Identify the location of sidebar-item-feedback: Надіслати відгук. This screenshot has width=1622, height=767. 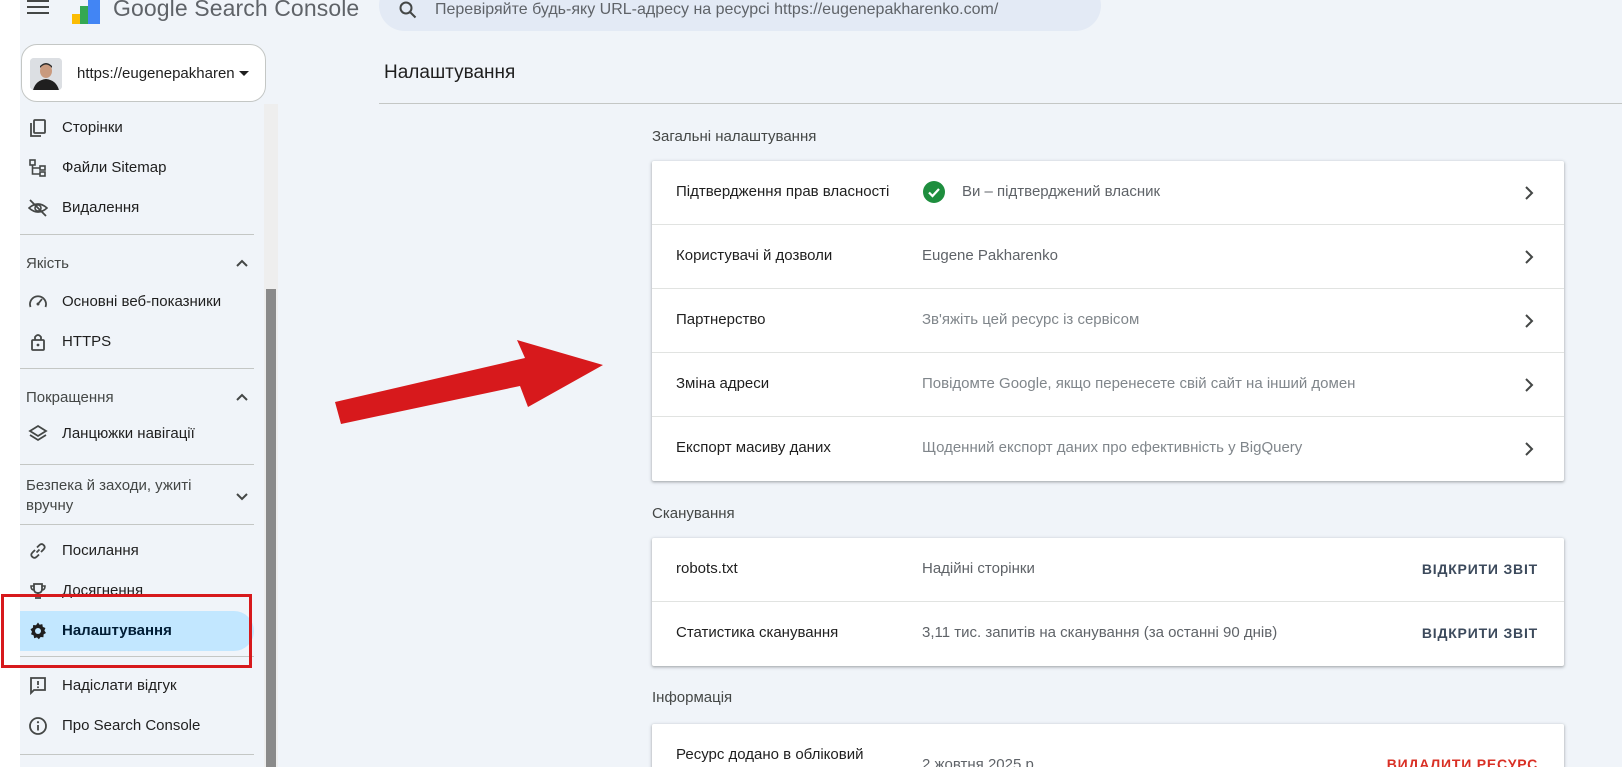
(137, 686).